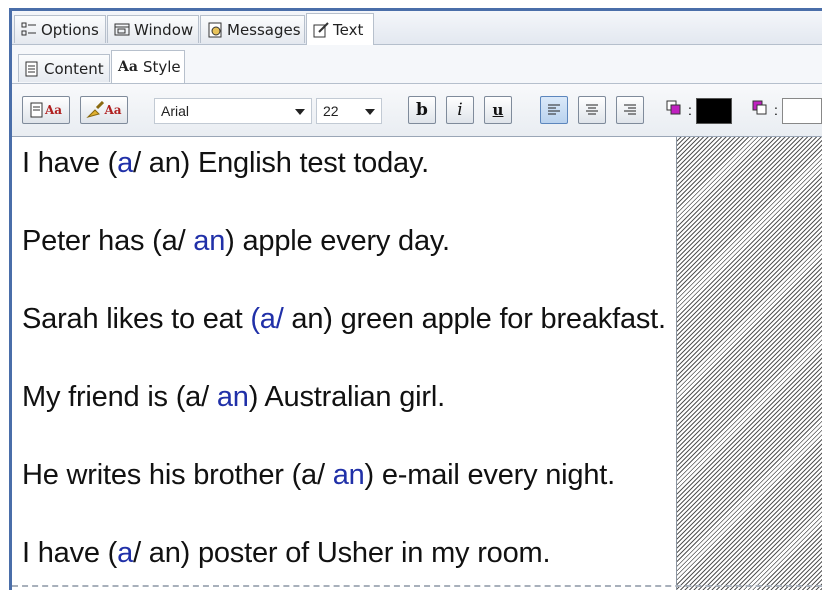 The width and height of the screenshot is (822, 595). I want to click on italic-button: i, so click(460, 110).